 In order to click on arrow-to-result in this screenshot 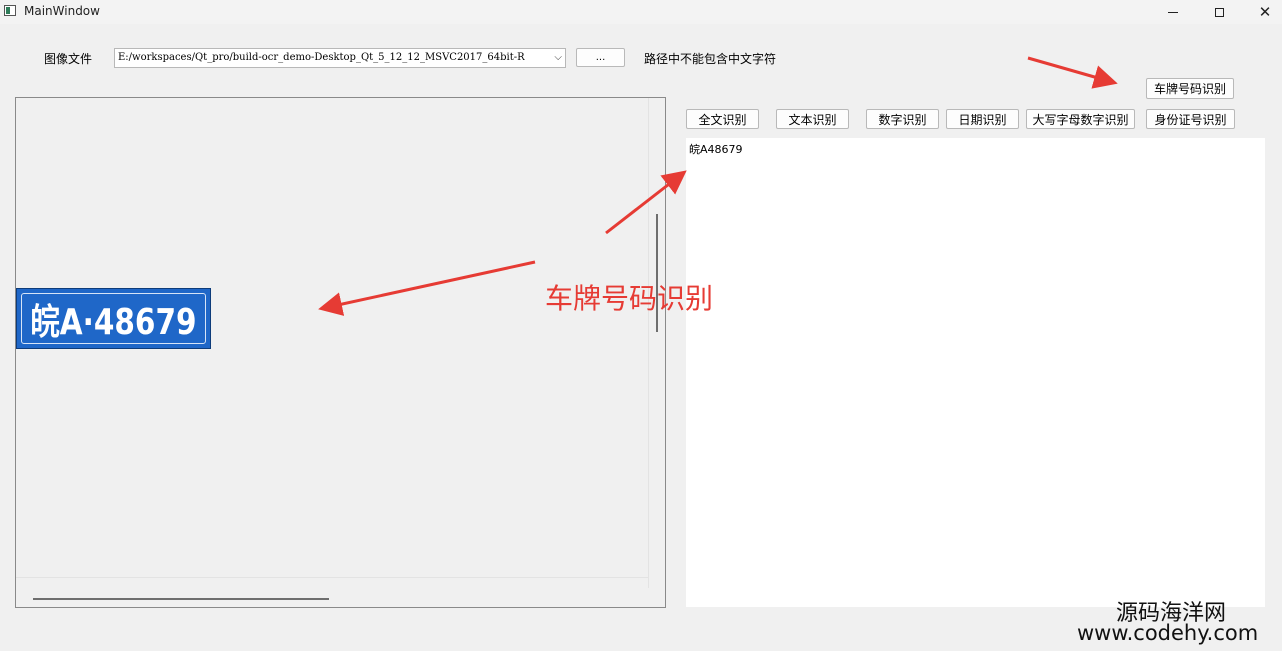, I will do `click(646, 202)`.